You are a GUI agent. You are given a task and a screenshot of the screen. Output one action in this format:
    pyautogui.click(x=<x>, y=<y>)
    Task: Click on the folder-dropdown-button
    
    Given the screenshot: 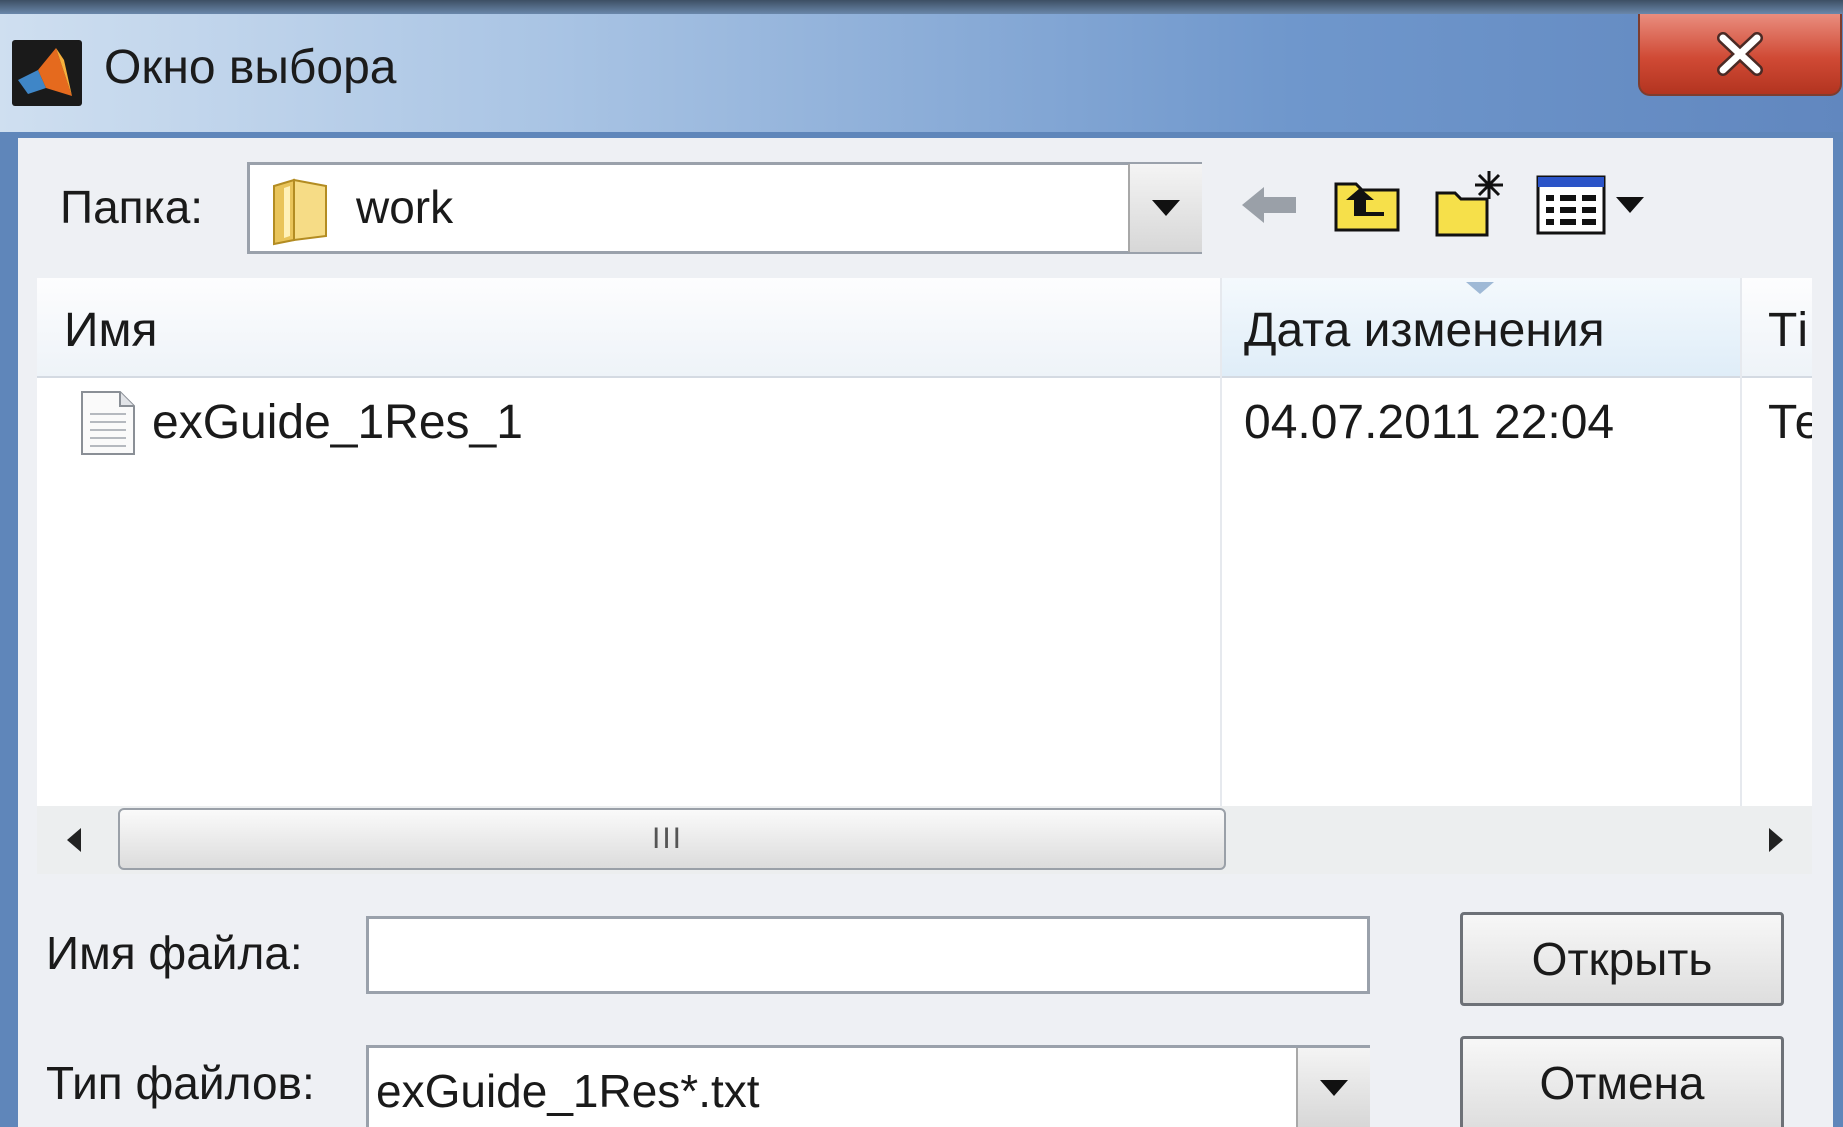 What is the action you would take?
    pyautogui.click(x=1165, y=208)
    